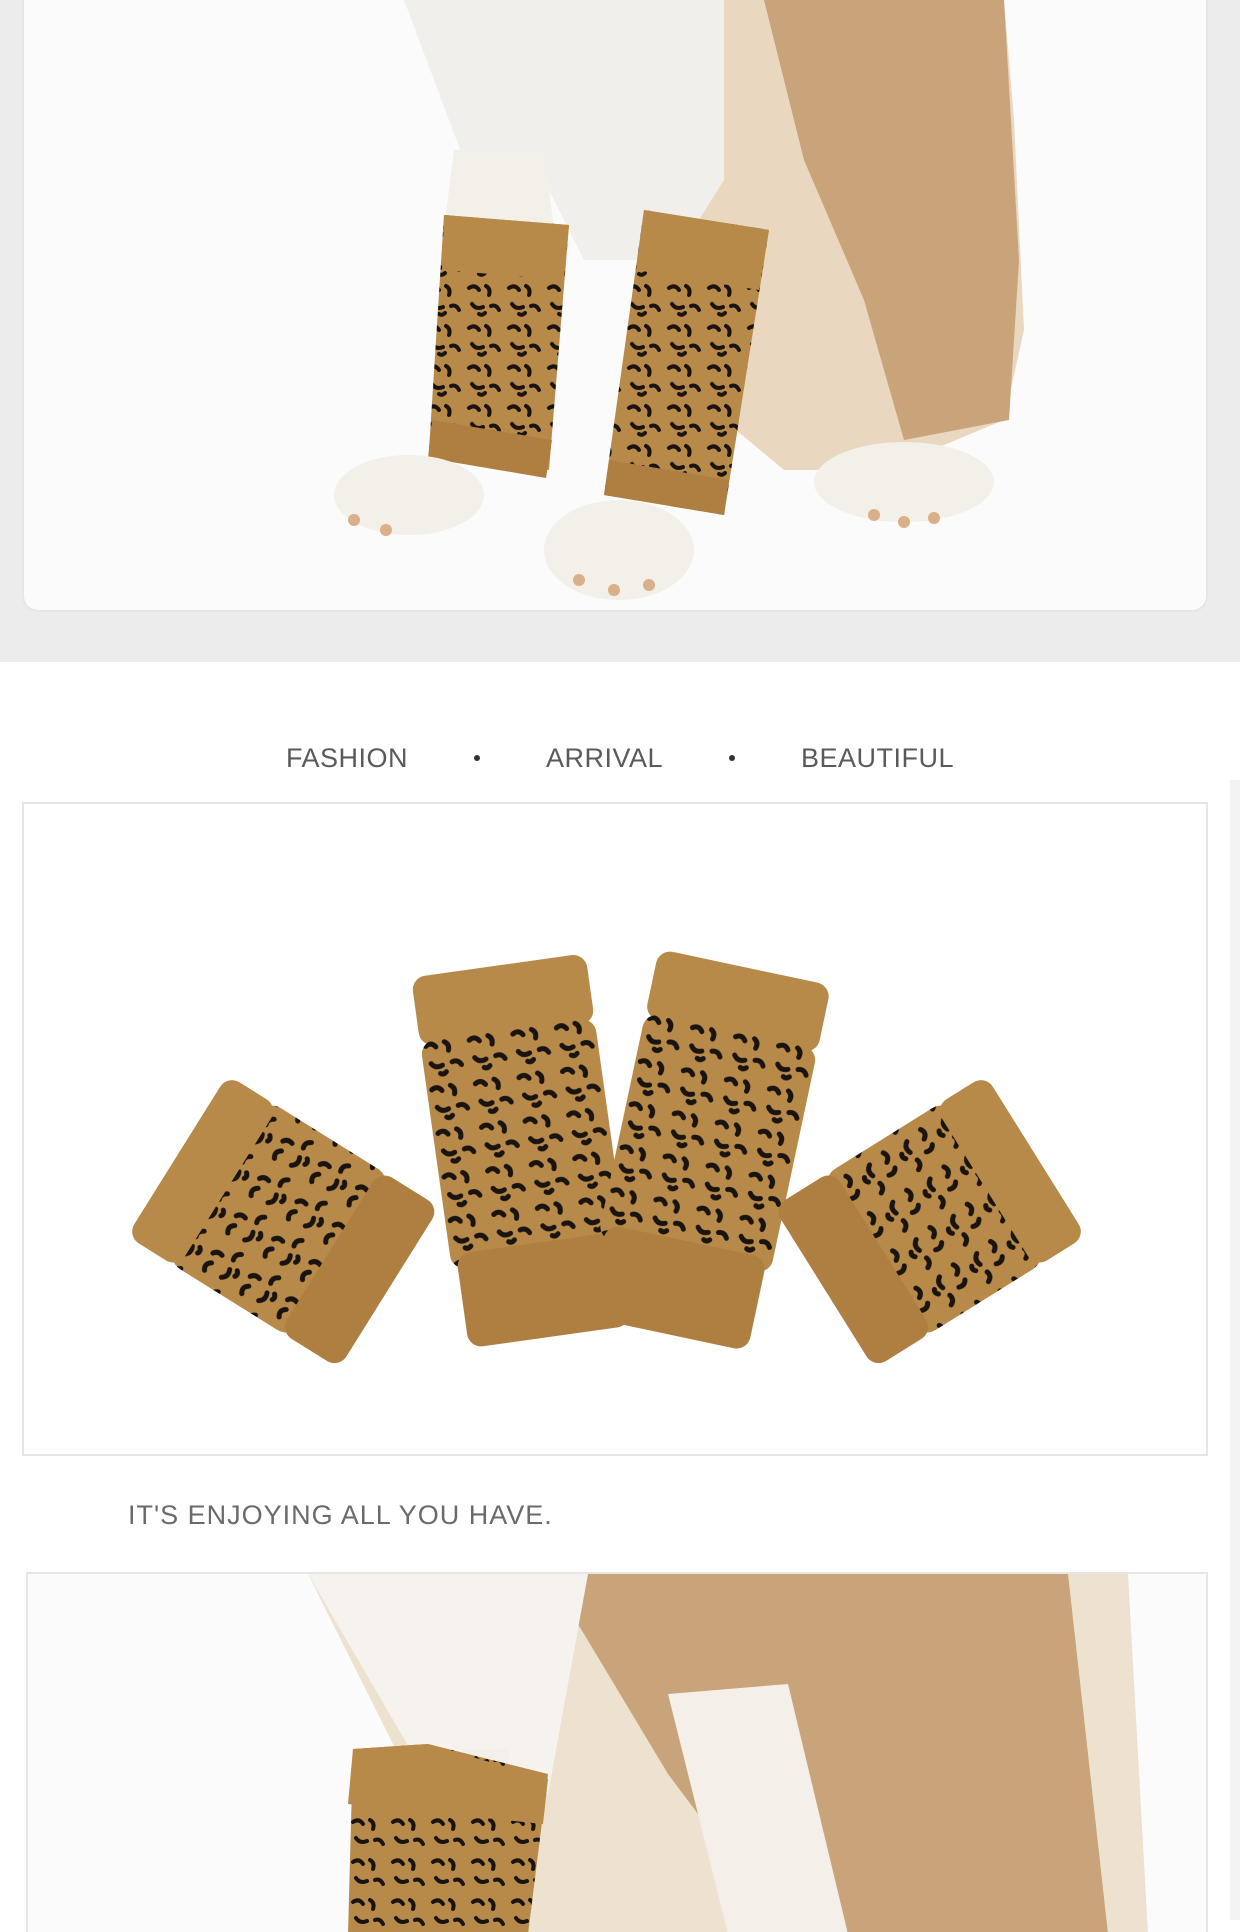  Describe the element at coordinates (1235, 1350) in the screenshot. I see `page-edge` at that location.